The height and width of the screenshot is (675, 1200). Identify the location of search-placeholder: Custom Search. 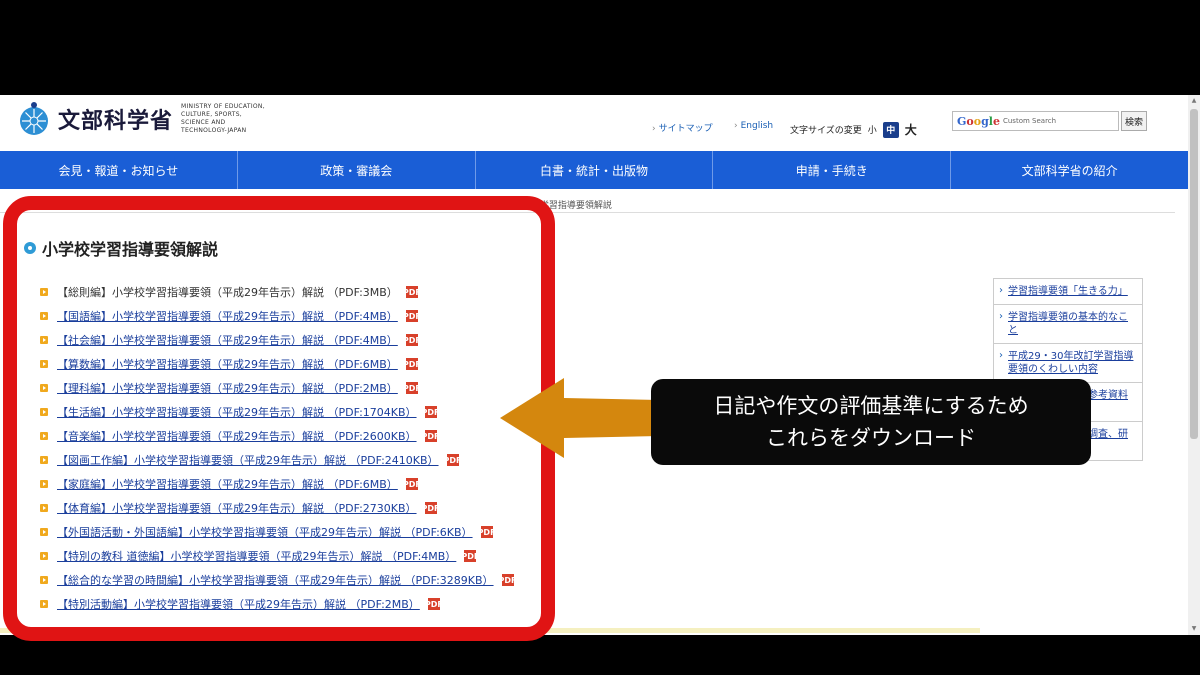
(1029, 121).